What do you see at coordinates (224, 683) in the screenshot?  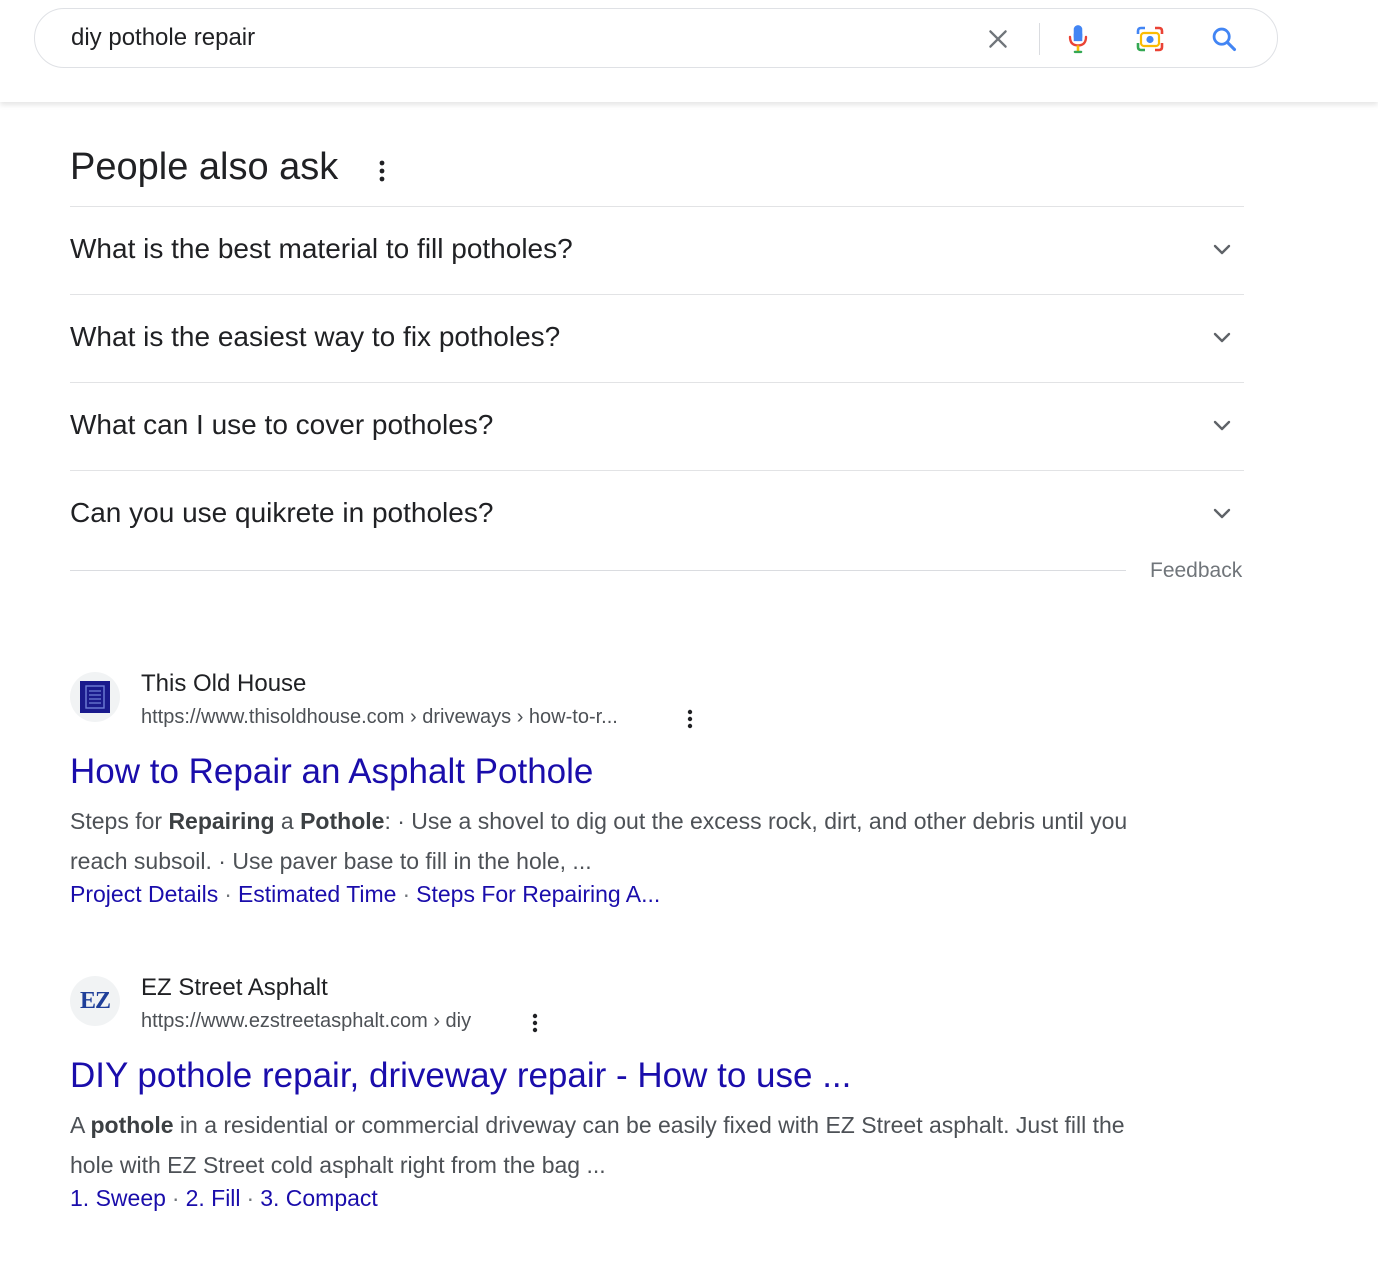 I see `site-name: This Old House` at bounding box center [224, 683].